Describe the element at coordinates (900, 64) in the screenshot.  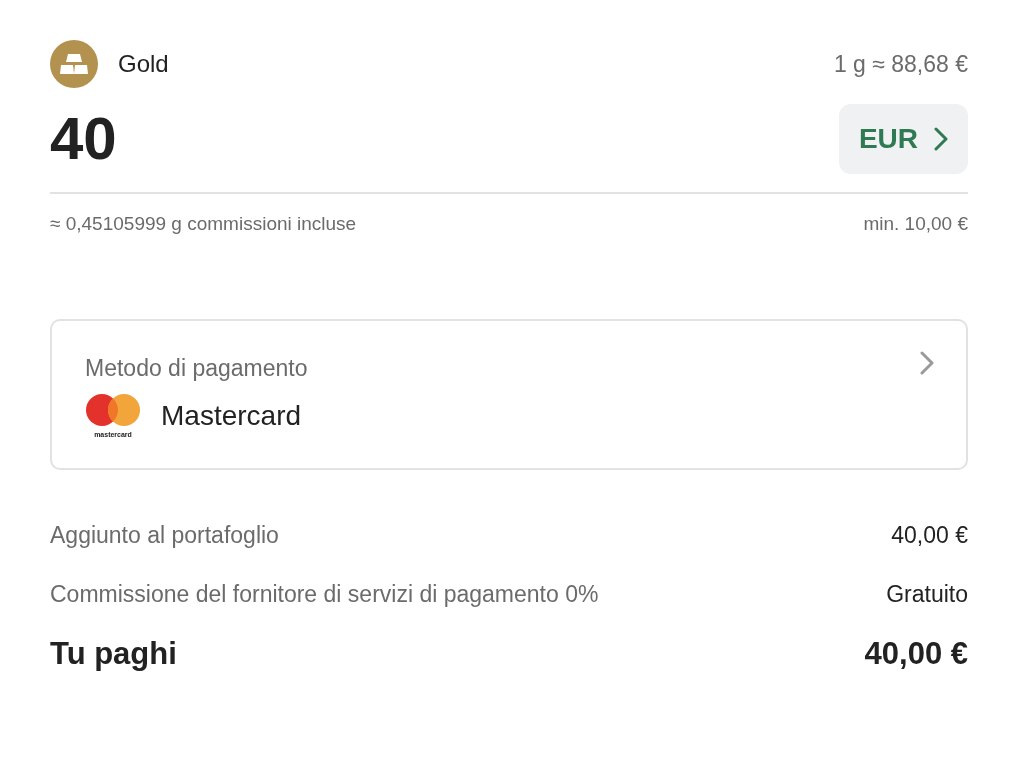
I see `exchange-rate: 1 g ≈ 88,68 €` at that location.